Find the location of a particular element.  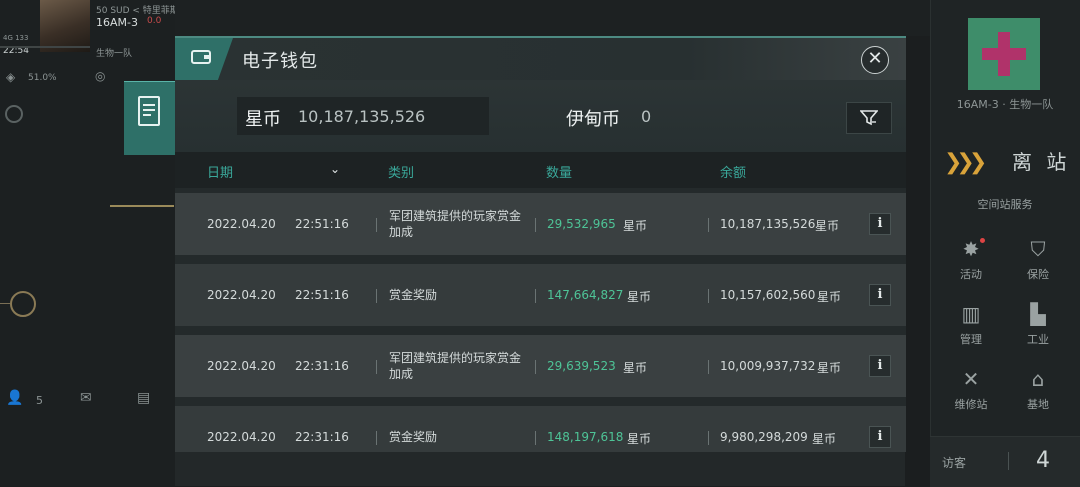

row-amount: 147,664,827 is located at coordinates (585, 295).